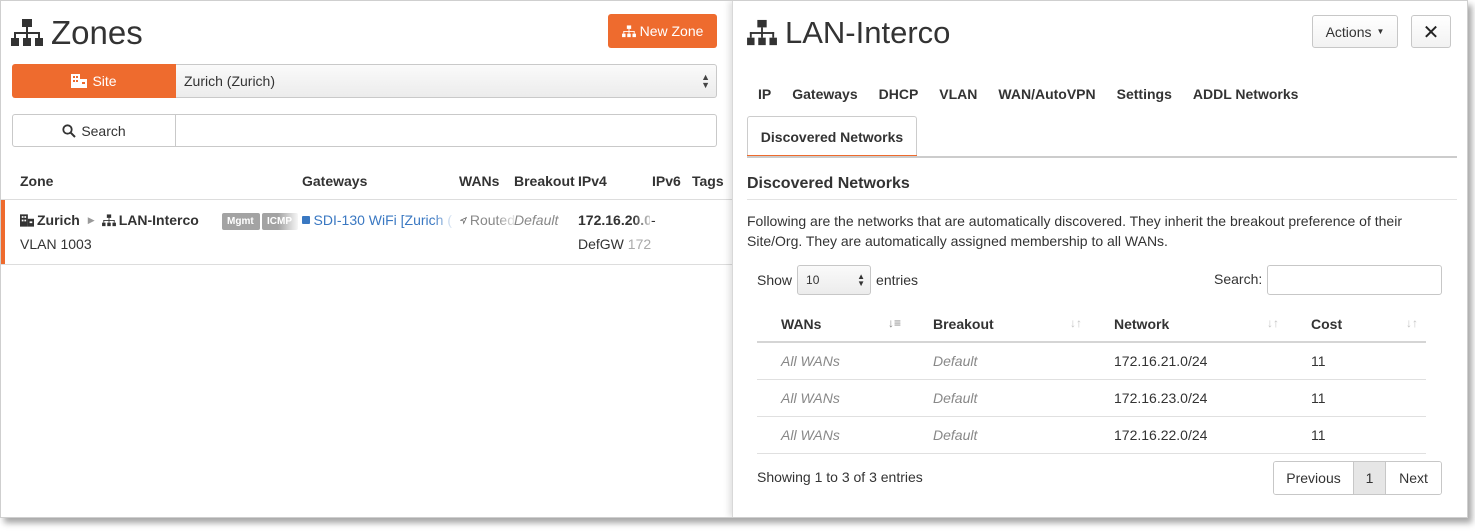  Describe the element at coordinates (536, 220) in the screenshot. I see `breakout-value: Default` at that location.